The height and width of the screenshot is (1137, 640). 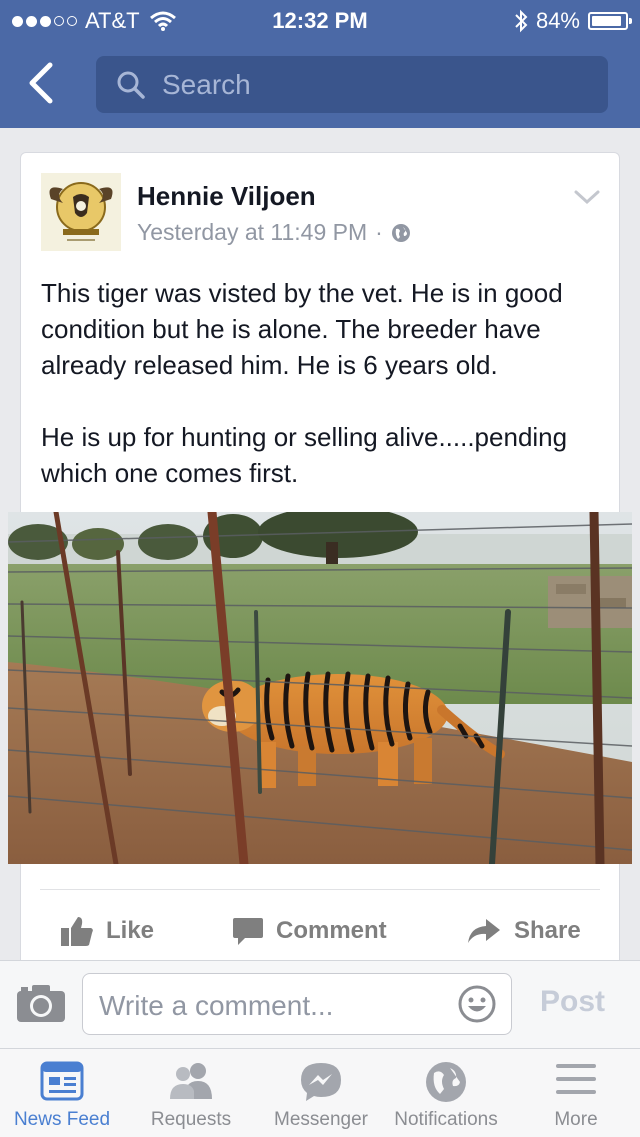 I want to click on search-input, so click(x=372, y=85).